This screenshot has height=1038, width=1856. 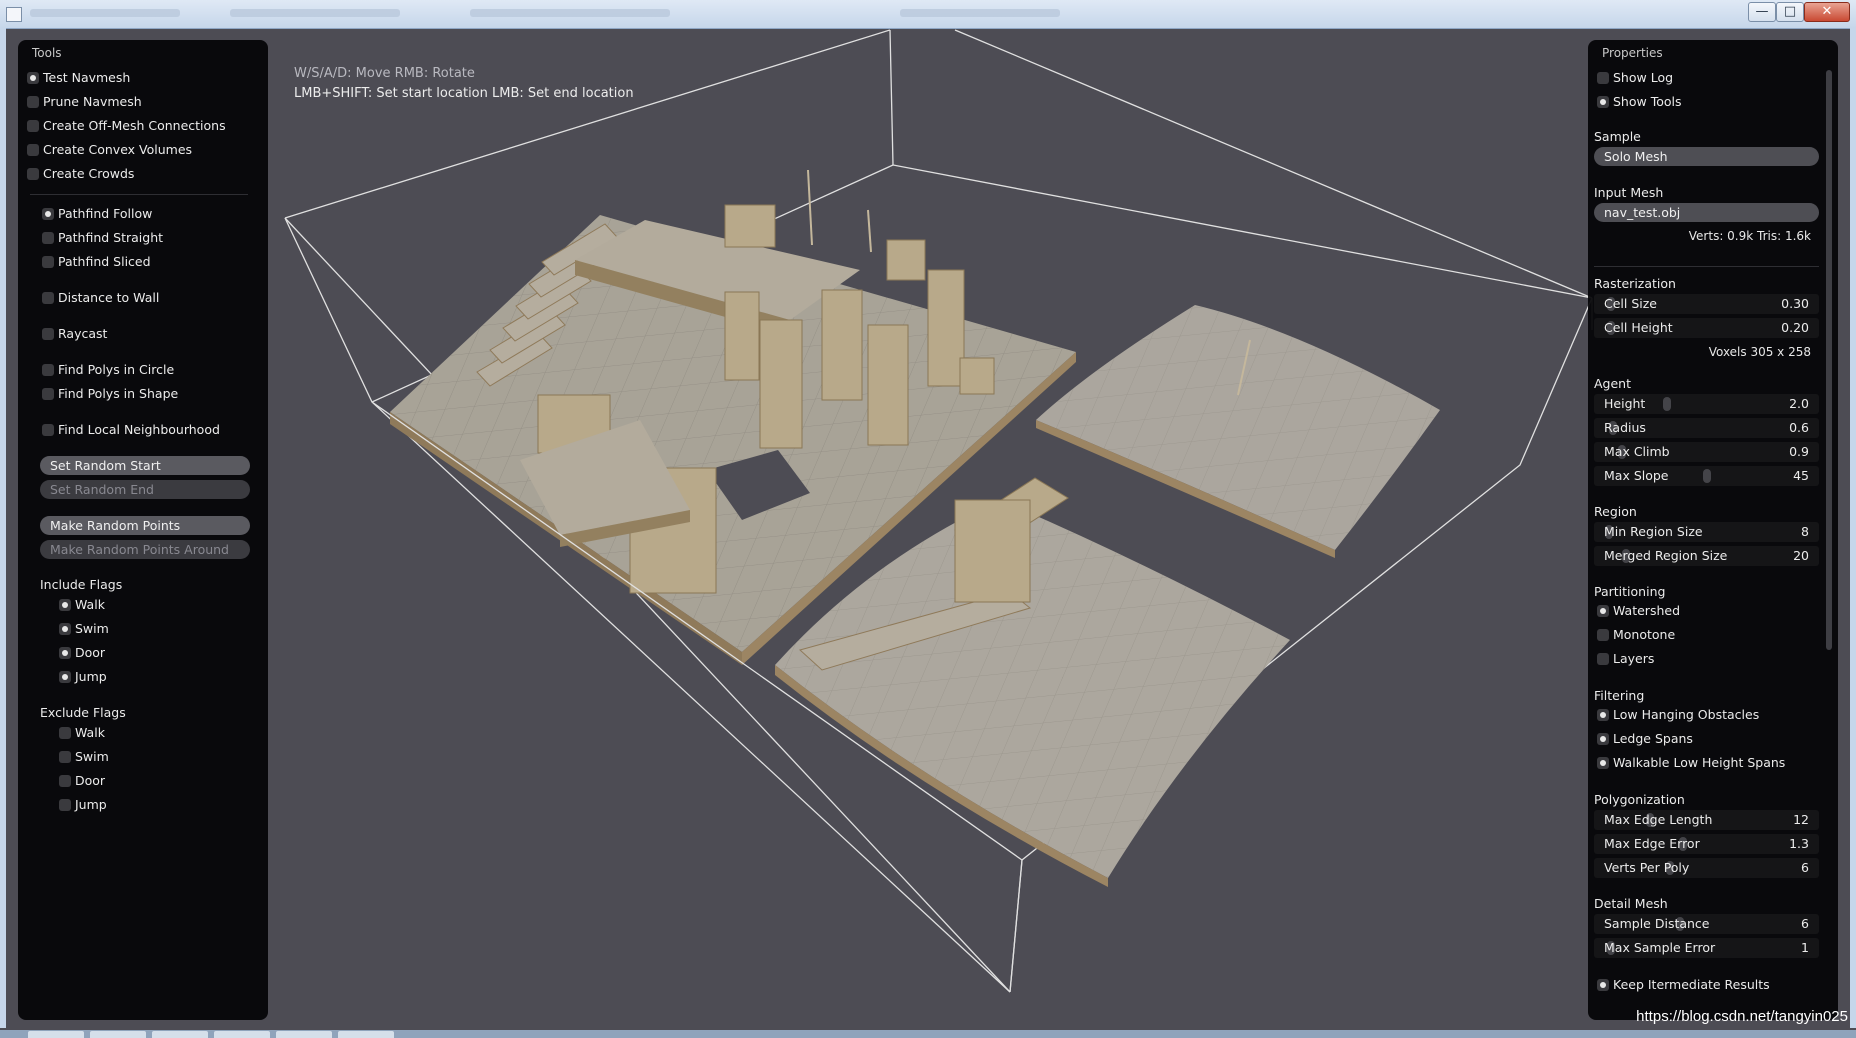 What do you see at coordinates (1617, 136) in the screenshot?
I see `sample-heading: Sample` at bounding box center [1617, 136].